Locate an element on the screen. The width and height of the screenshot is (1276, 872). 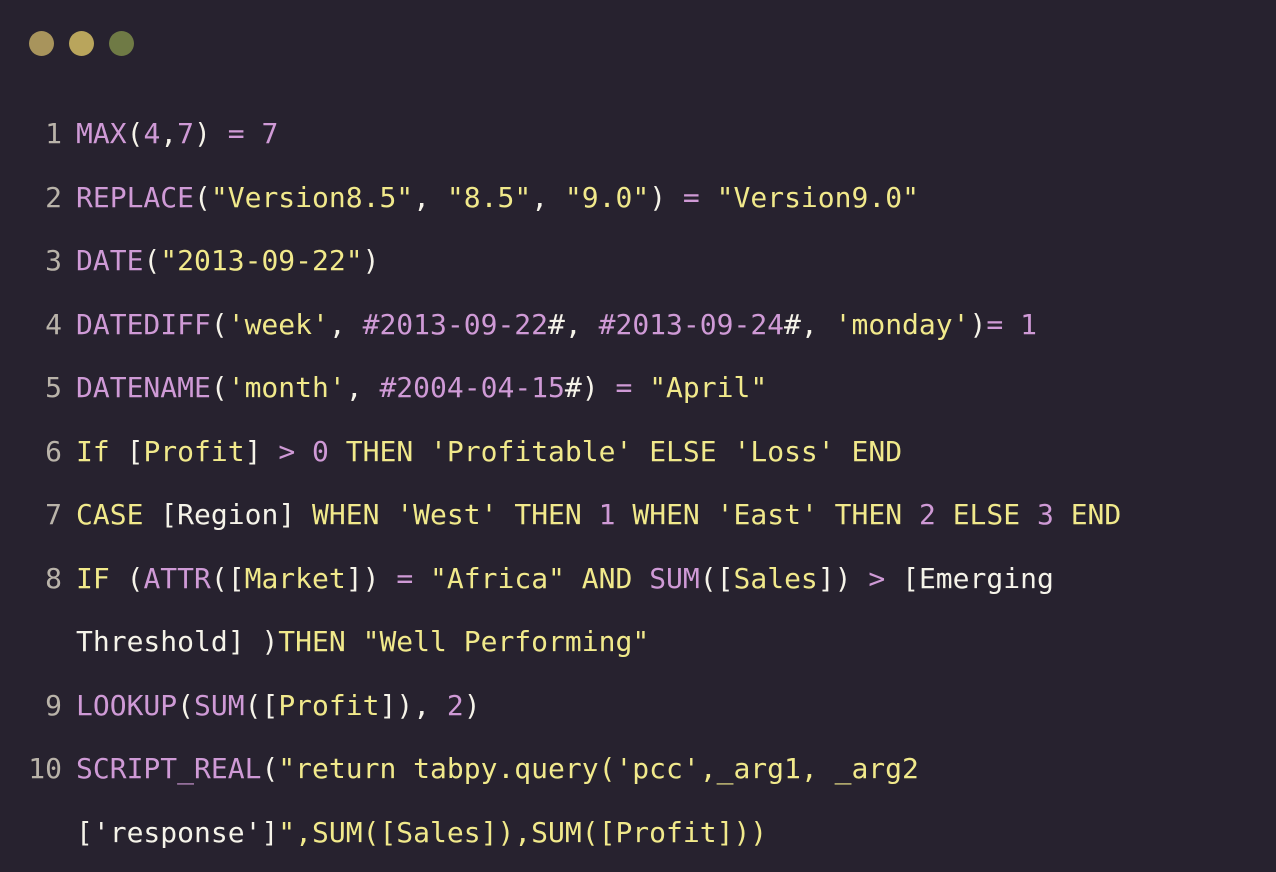
code-line: 1 MAX(4,7) = 7 is located at coordinates (638, 134).